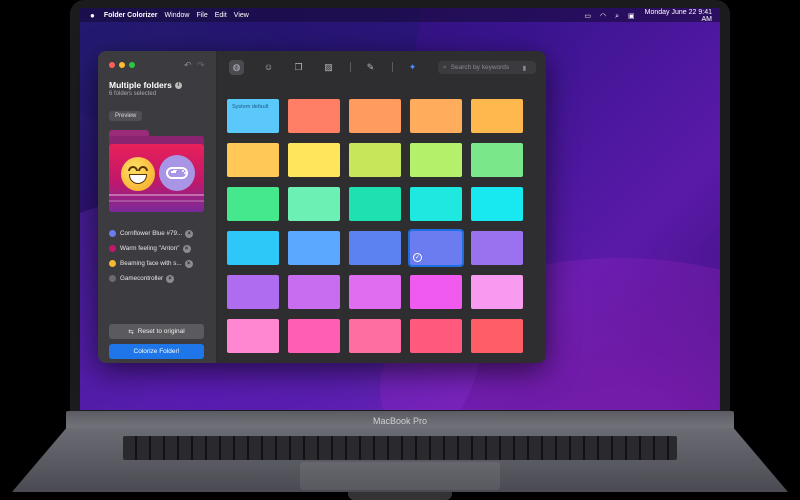 This screenshot has height=500, width=800. Describe the element at coordinates (631, 16) in the screenshot. I see `control-center-icon: ▣` at that location.